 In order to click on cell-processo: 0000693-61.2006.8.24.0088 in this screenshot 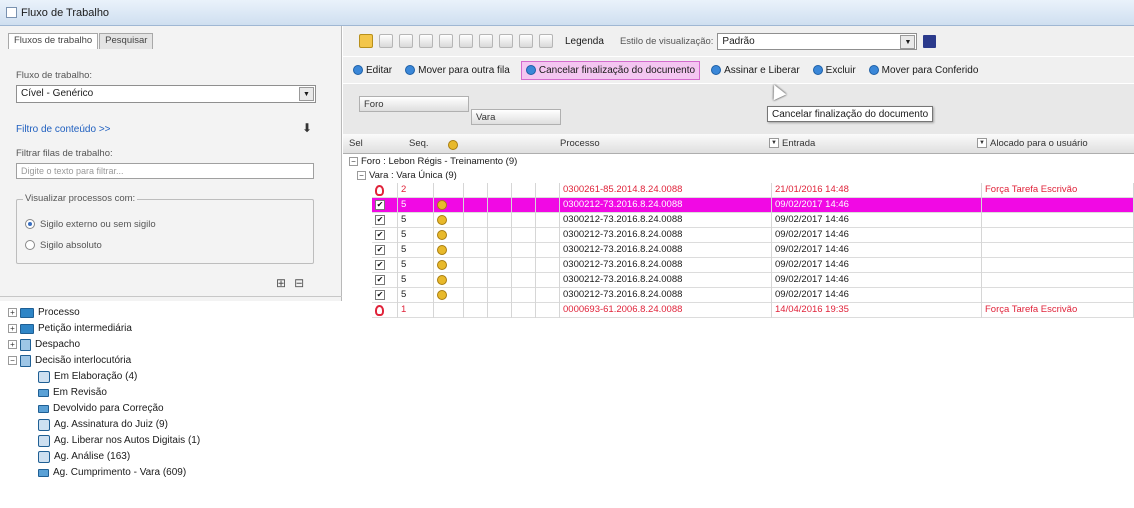, I will do `click(666, 310)`.